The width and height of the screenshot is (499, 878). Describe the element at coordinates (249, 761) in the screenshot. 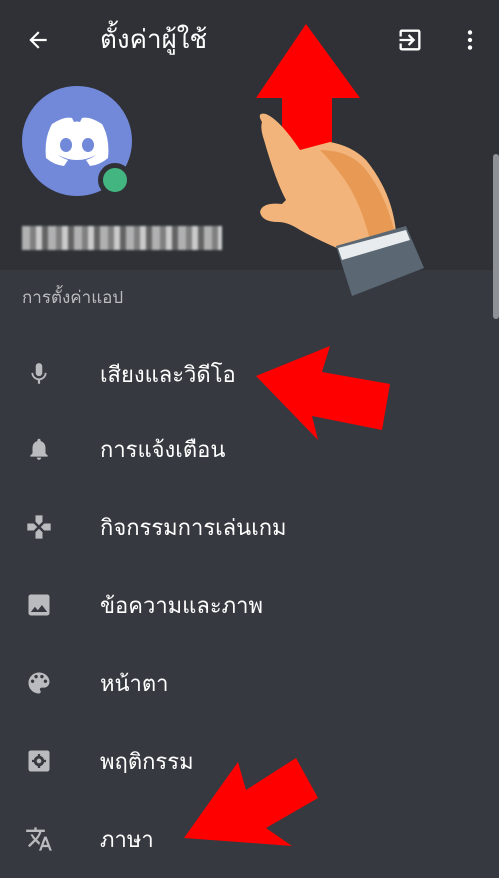

I see `settings-item-behavior: พฤติกรรม` at that location.